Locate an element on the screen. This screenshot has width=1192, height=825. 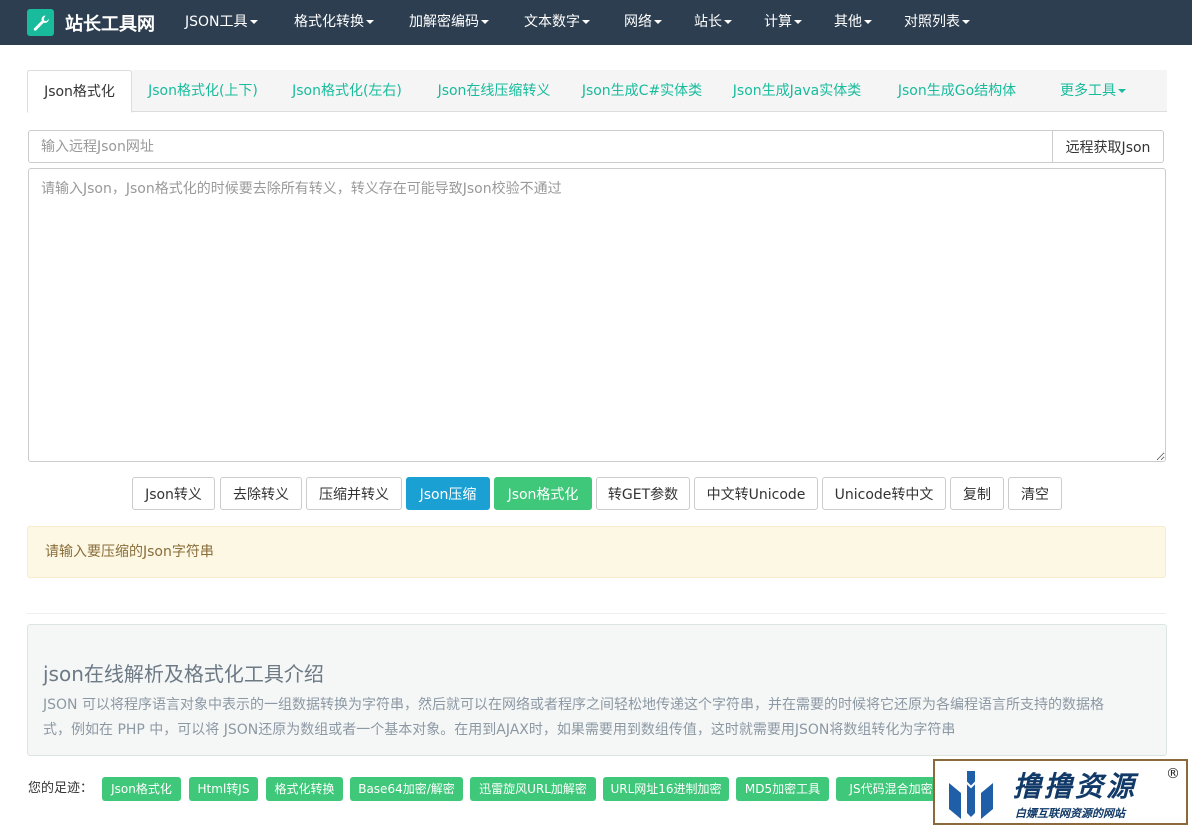
watermark-subtitle: 白嫖互联网资源的网站 is located at coordinates (1070, 813).